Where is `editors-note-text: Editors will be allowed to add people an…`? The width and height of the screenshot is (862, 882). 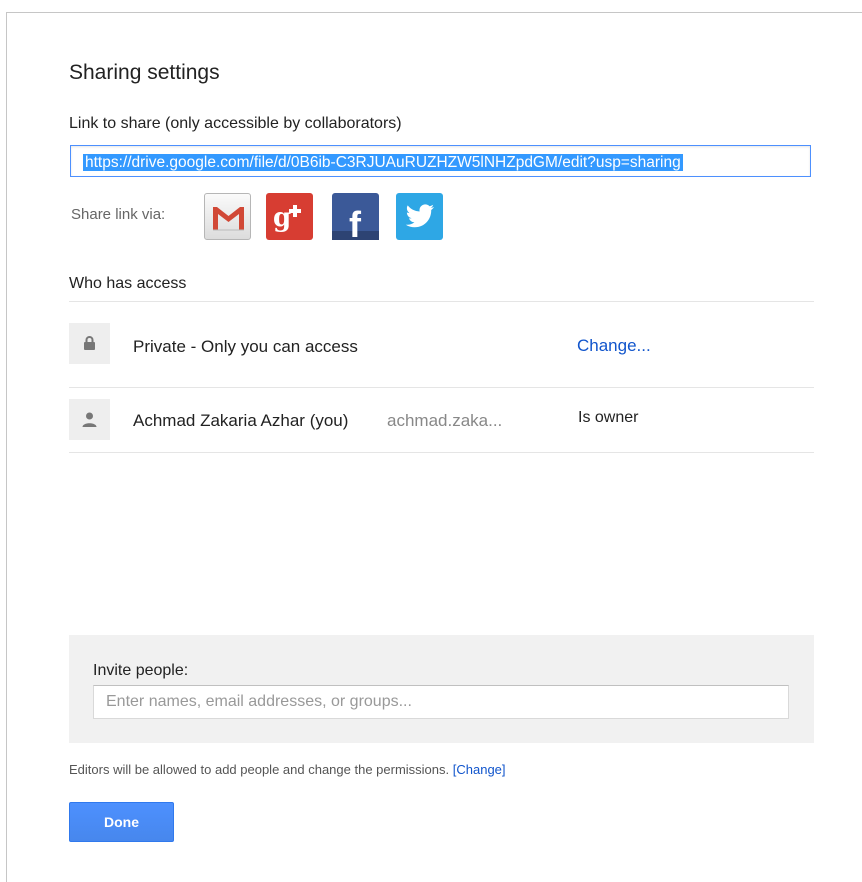
editors-note-text: Editors will be allowed to add people an… is located at coordinates (259, 769).